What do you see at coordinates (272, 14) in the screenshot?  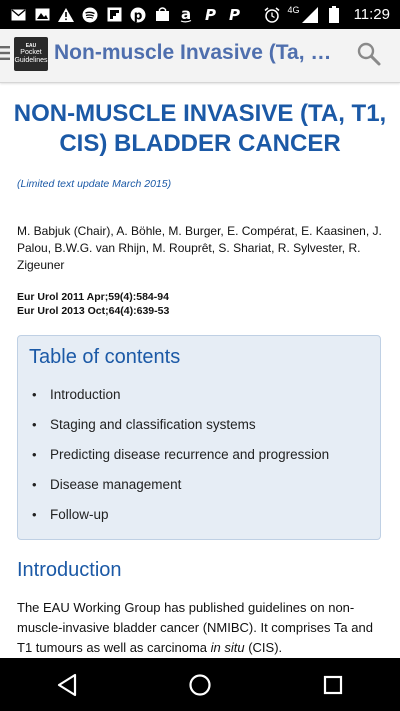 I see `alarm-icon` at bounding box center [272, 14].